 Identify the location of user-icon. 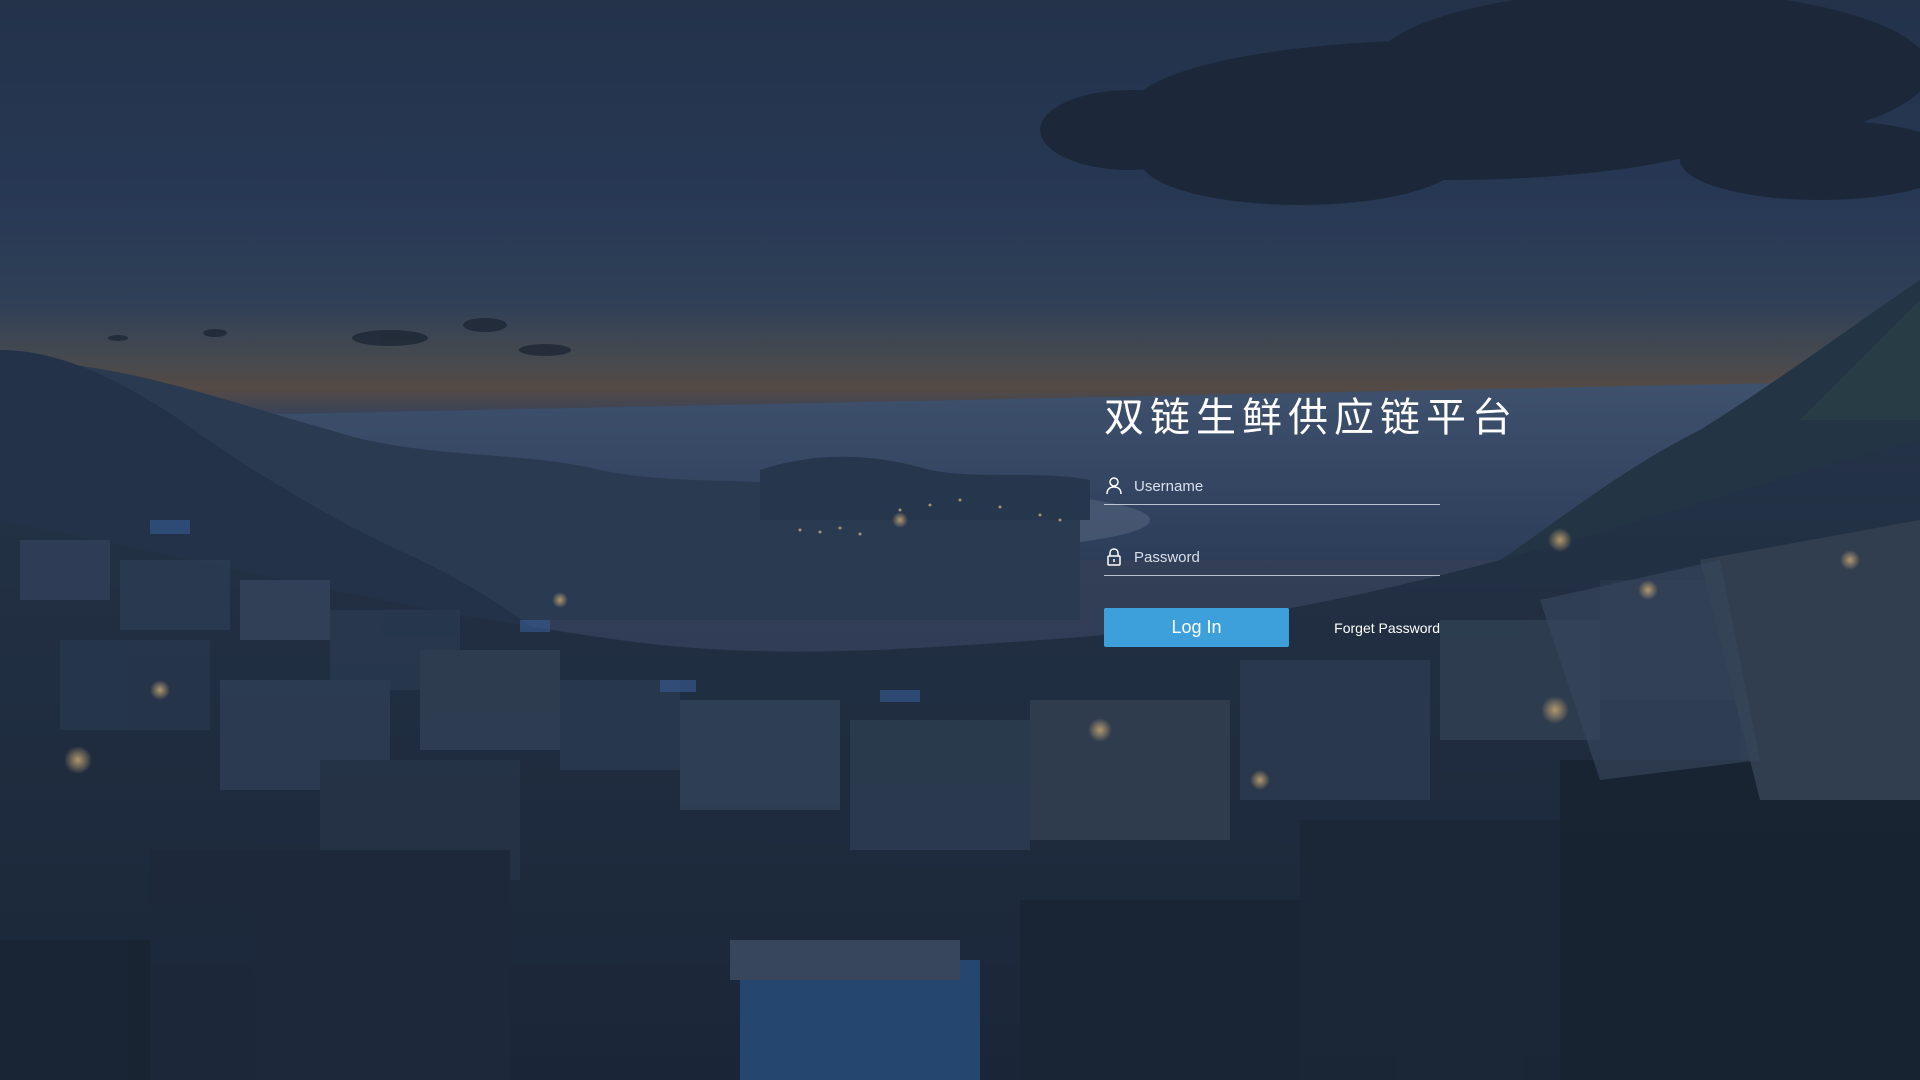
(1114, 486).